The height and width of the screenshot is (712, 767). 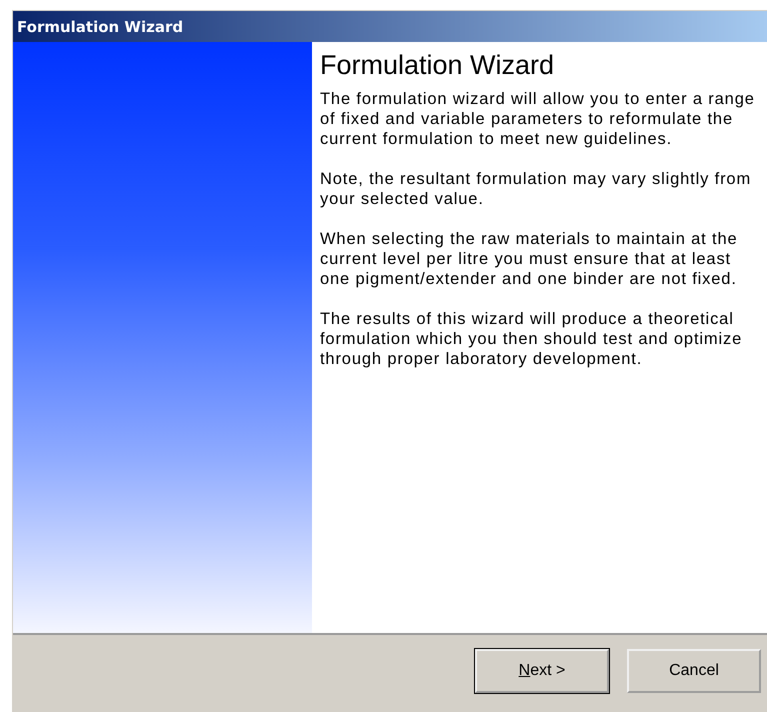 I want to click on page-heading: Formulation Wizard, so click(x=438, y=65).